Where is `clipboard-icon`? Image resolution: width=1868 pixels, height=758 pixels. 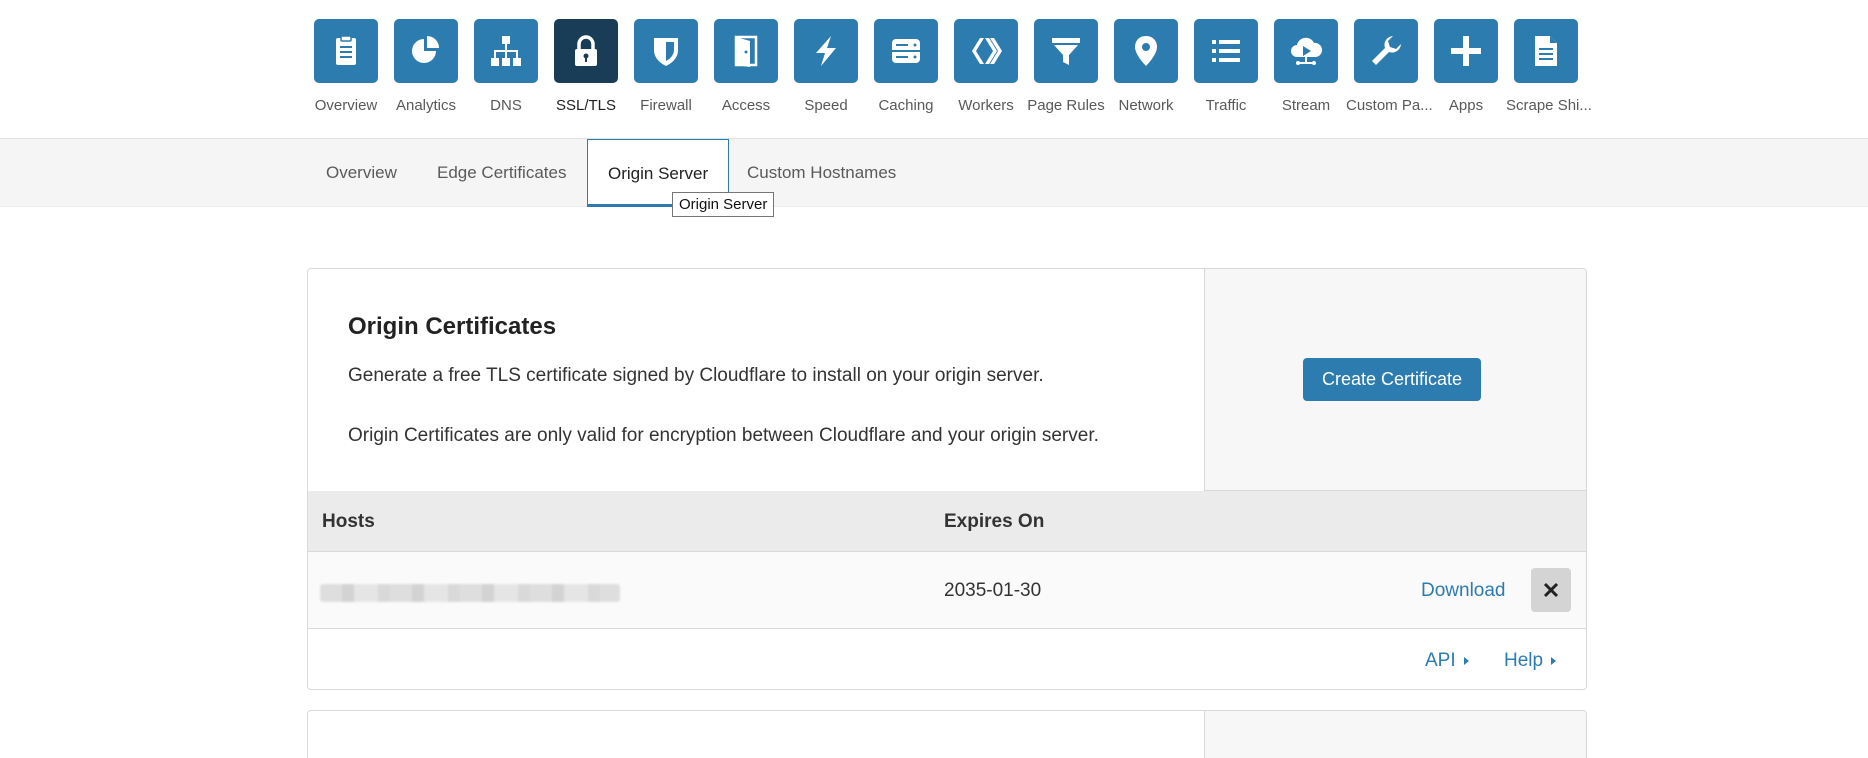 clipboard-icon is located at coordinates (346, 50).